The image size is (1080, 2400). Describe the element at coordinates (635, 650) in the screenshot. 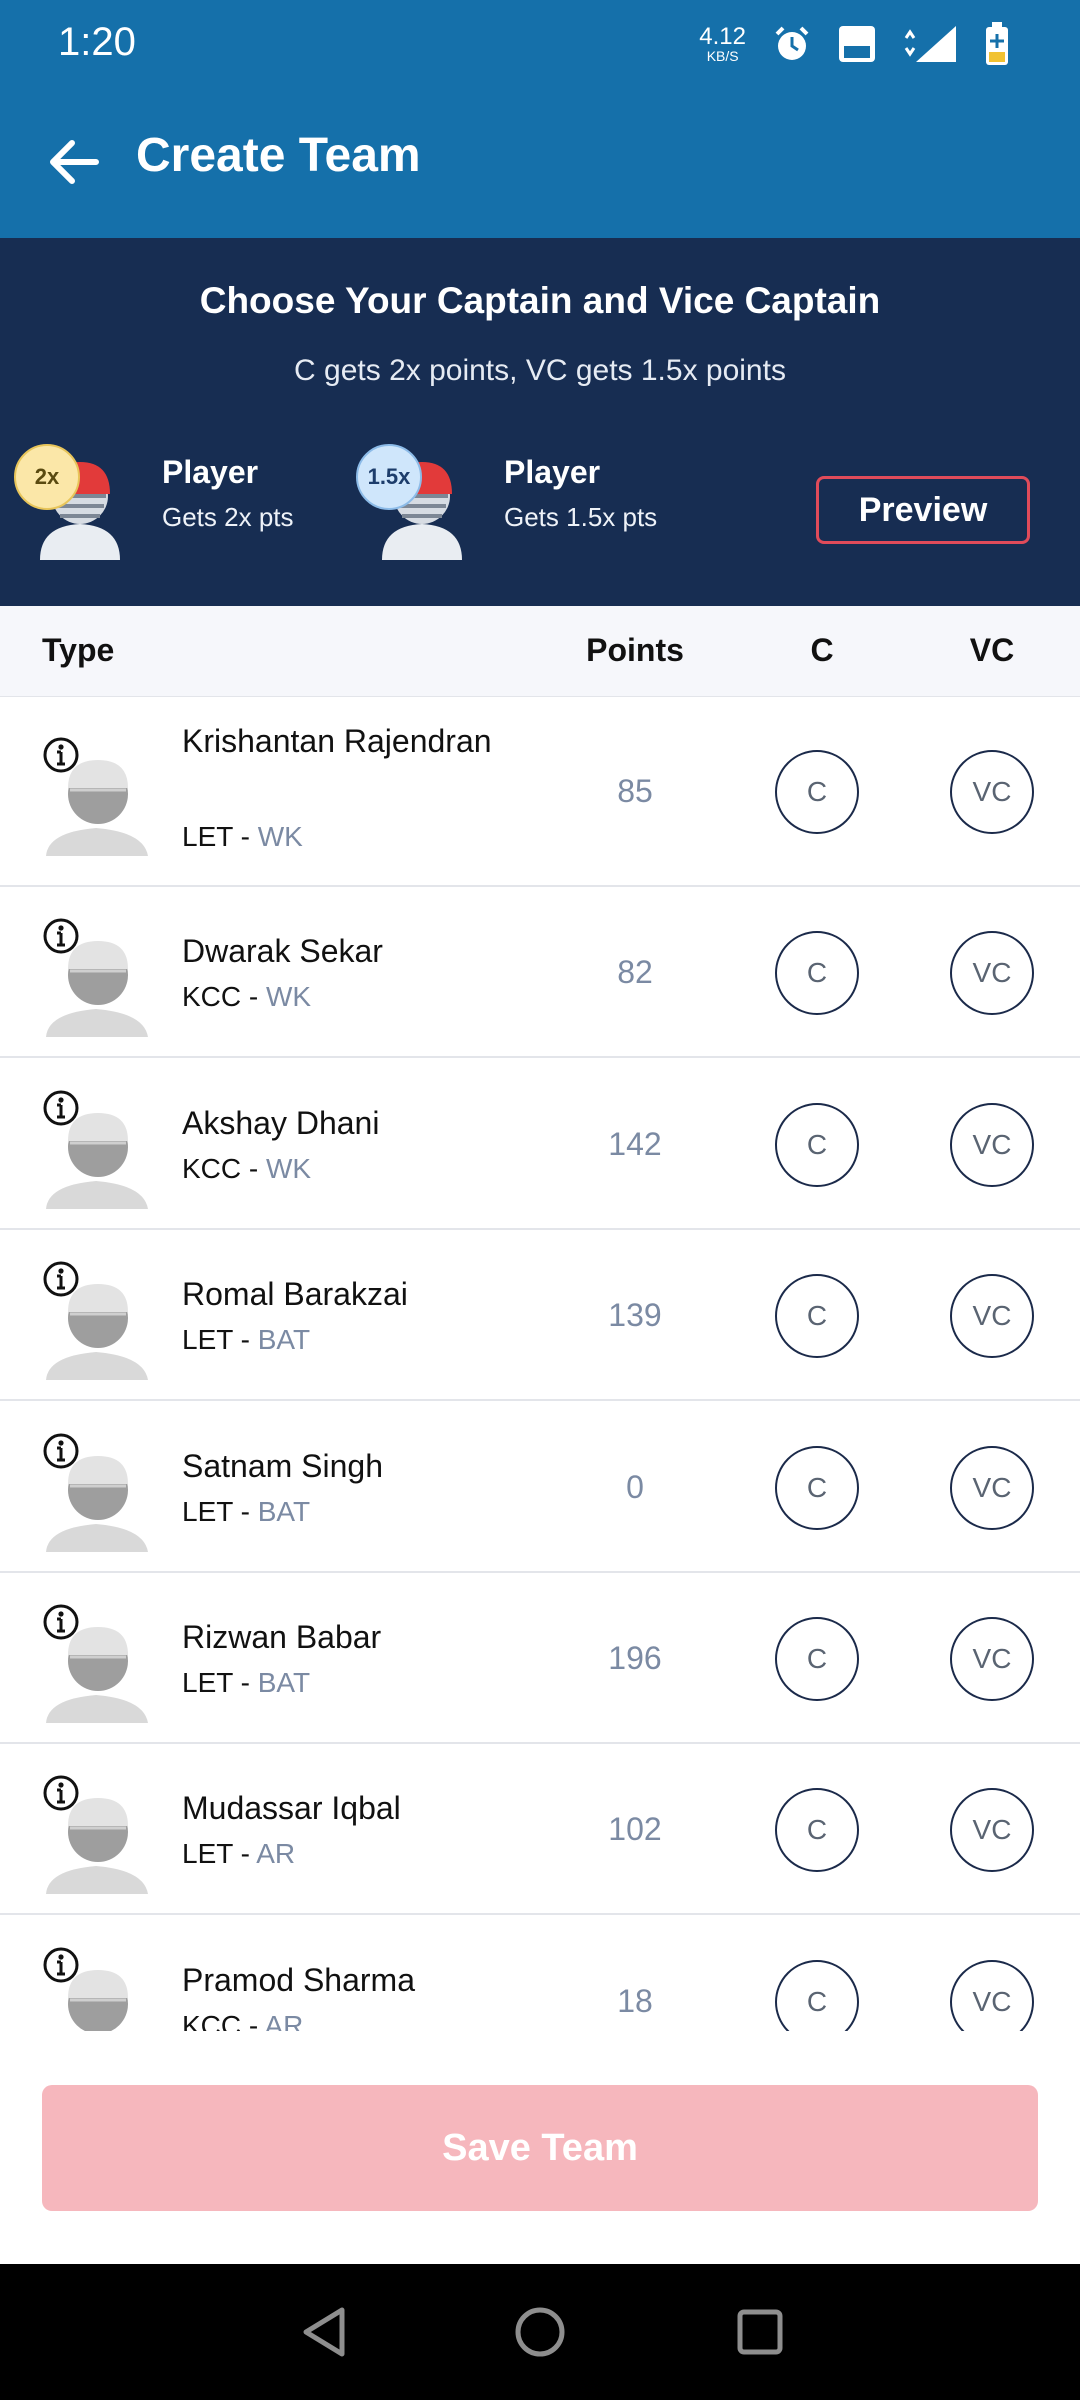

I see `header-points: Points` at that location.